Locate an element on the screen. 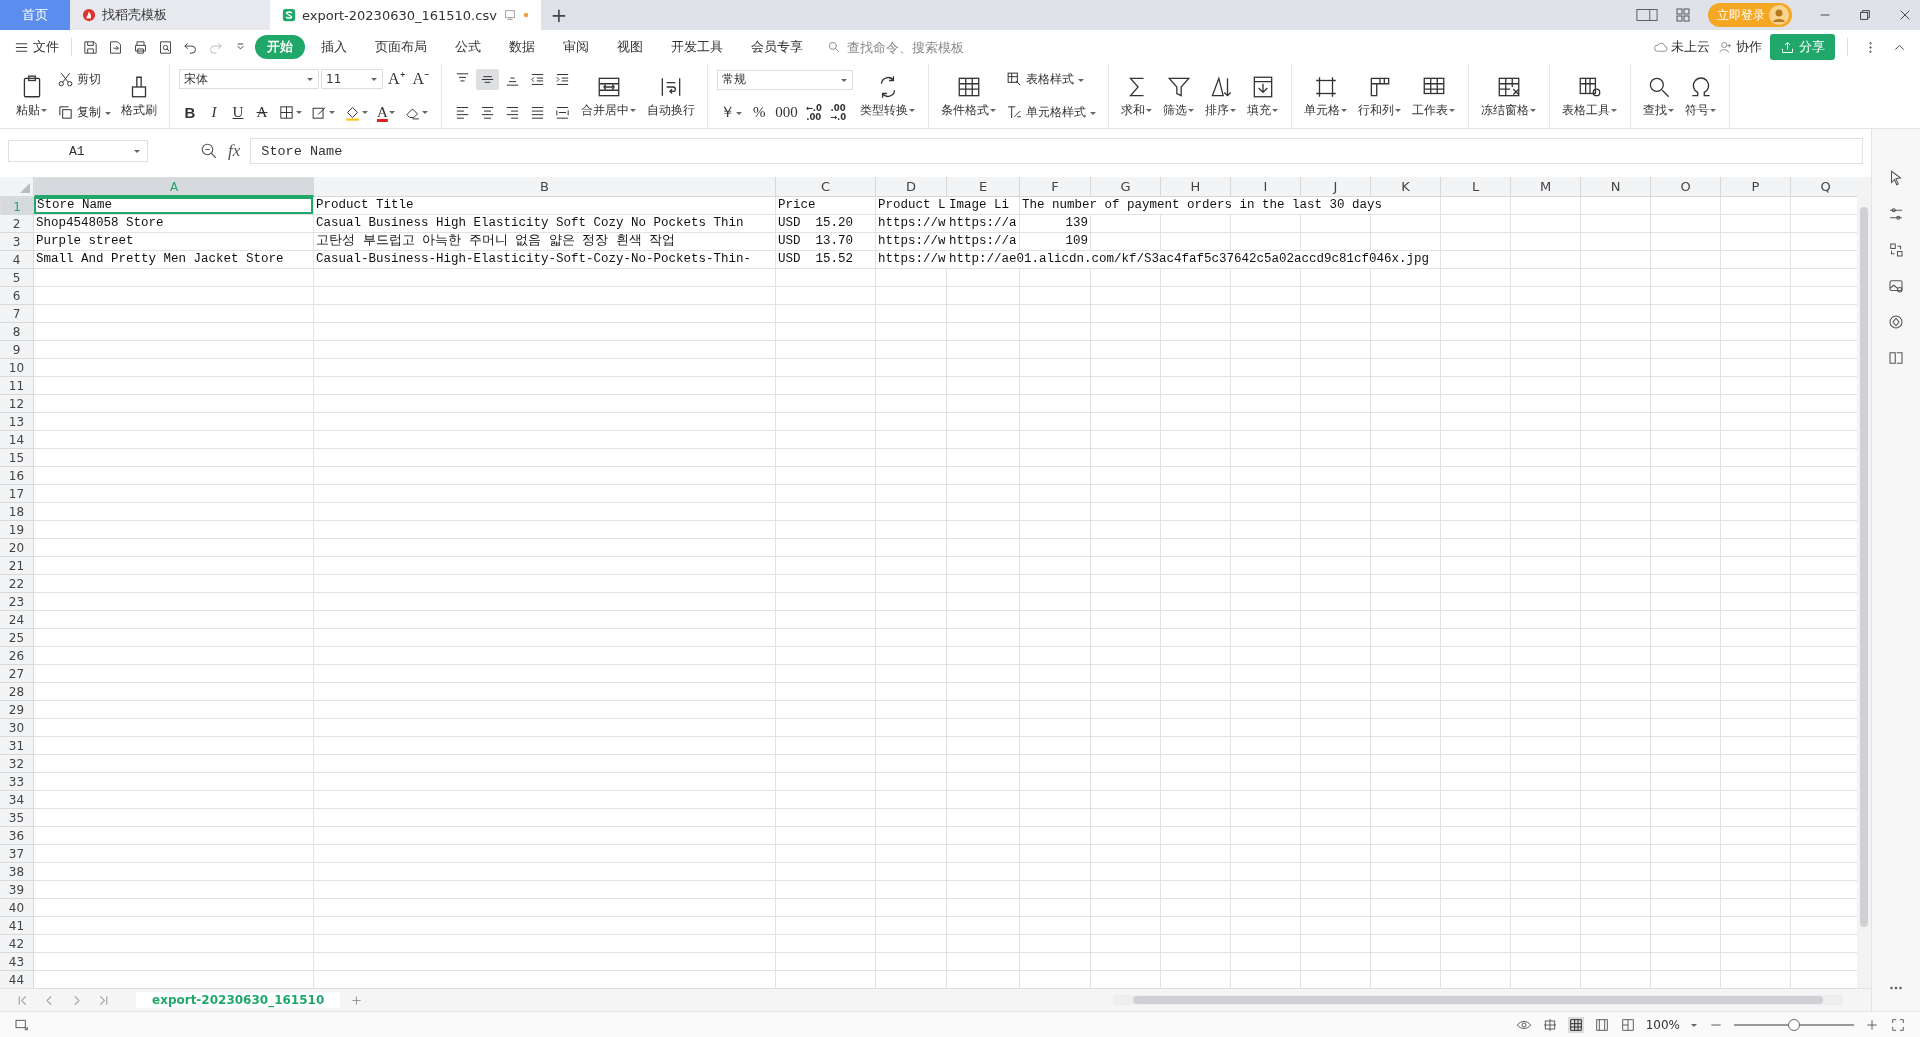 The height and width of the screenshot is (1037, 1920). restore-icon is located at coordinates (1865, 15).